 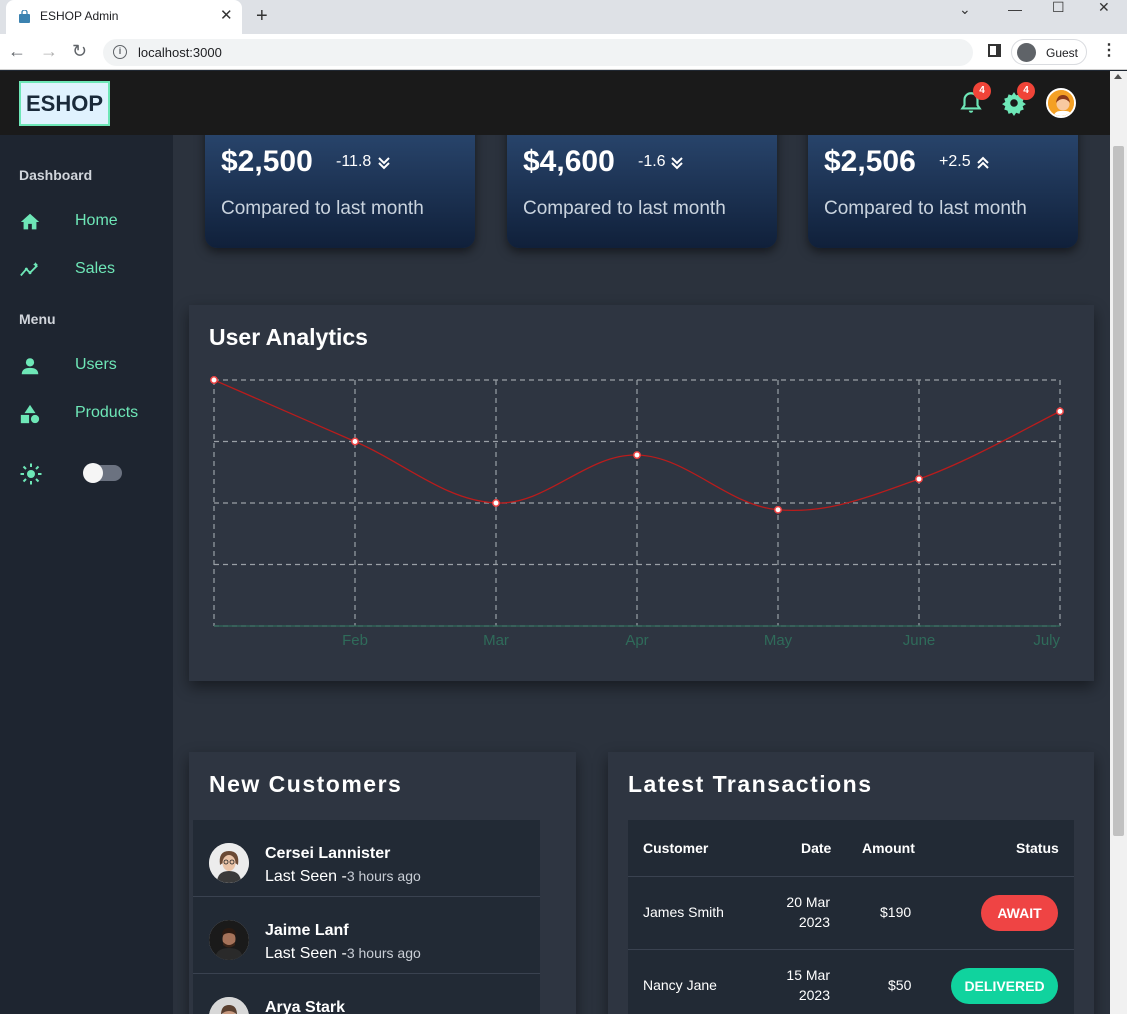 What do you see at coordinates (30, 221) in the screenshot?
I see `home-icon` at bounding box center [30, 221].